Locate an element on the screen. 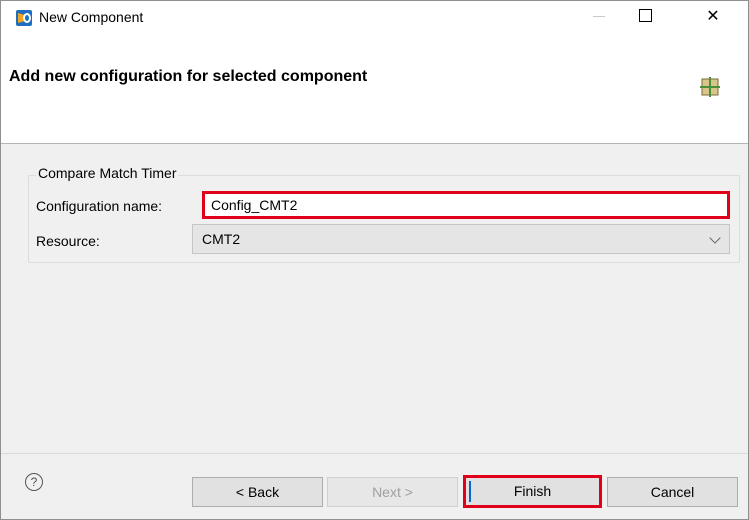 This screenshot has height=520, width=749. button-bar: ? < Back Next > Finish Cancel is located at coordinates (374, 486).